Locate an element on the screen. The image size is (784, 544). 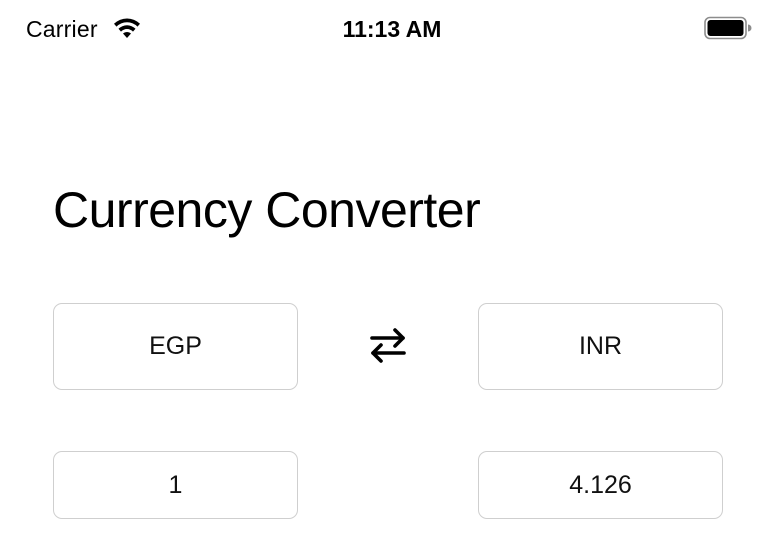
to-amount-field: 4.126 is located at coordinates (600, 485).